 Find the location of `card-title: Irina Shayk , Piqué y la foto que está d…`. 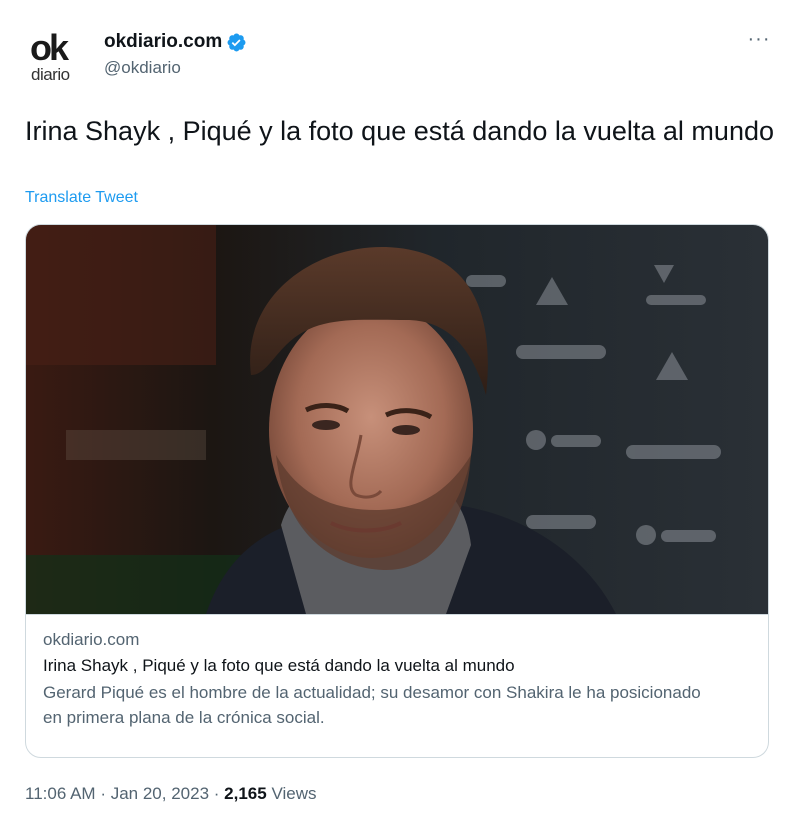

card-title: Irina Shayk , Piqué y la foto que está d… is located at coordinates (279, 665).